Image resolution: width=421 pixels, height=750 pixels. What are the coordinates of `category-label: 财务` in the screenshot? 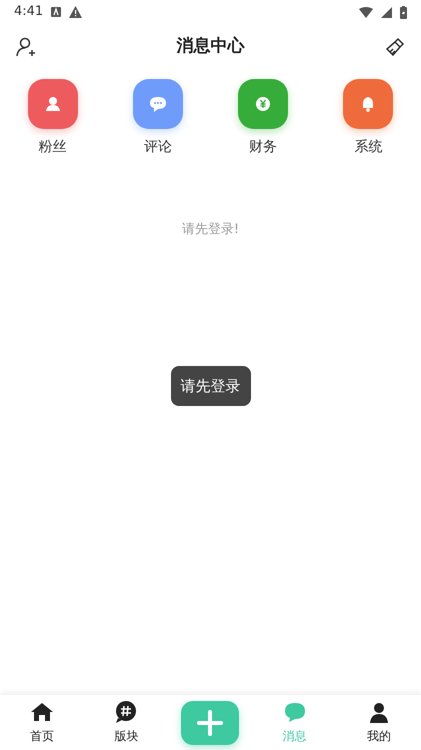 It's located at (263, 147).